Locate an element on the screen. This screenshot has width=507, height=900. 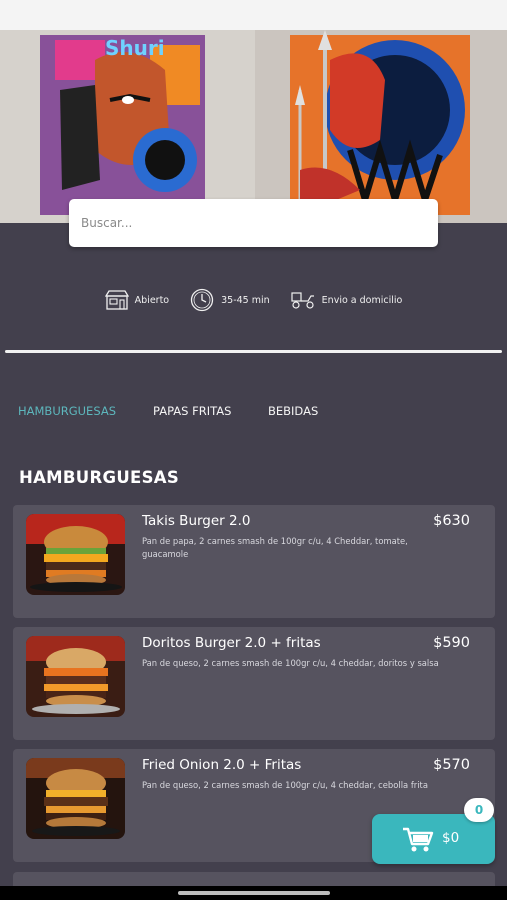
shopping-cart-icon is located at coordinates (418, 839).